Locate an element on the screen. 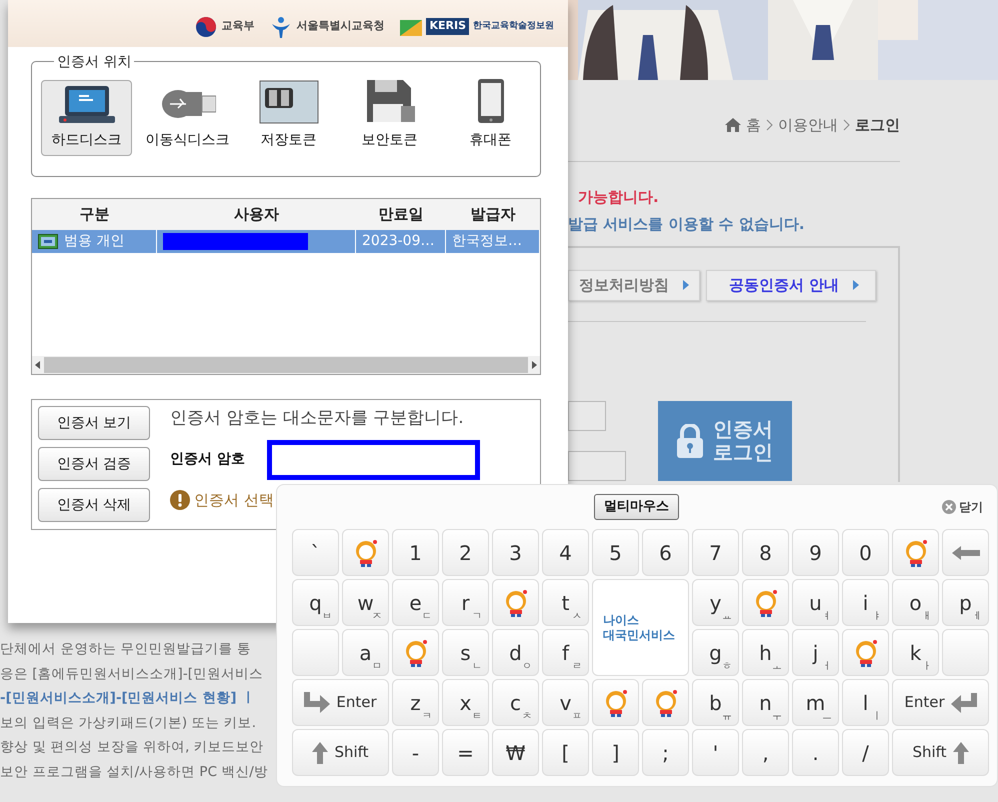  key: 0 is located at coordinates (865, 552).